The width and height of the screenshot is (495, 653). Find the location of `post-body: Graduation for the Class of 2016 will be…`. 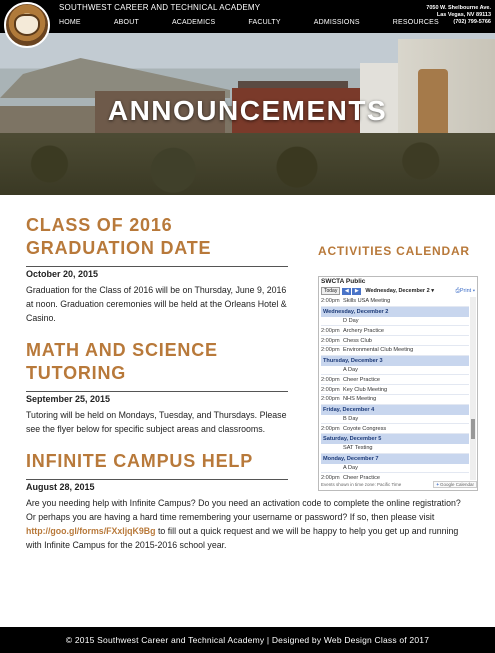

post-body: Graduation for the Class of 2016 will be… is located at coordinates (156, 304).